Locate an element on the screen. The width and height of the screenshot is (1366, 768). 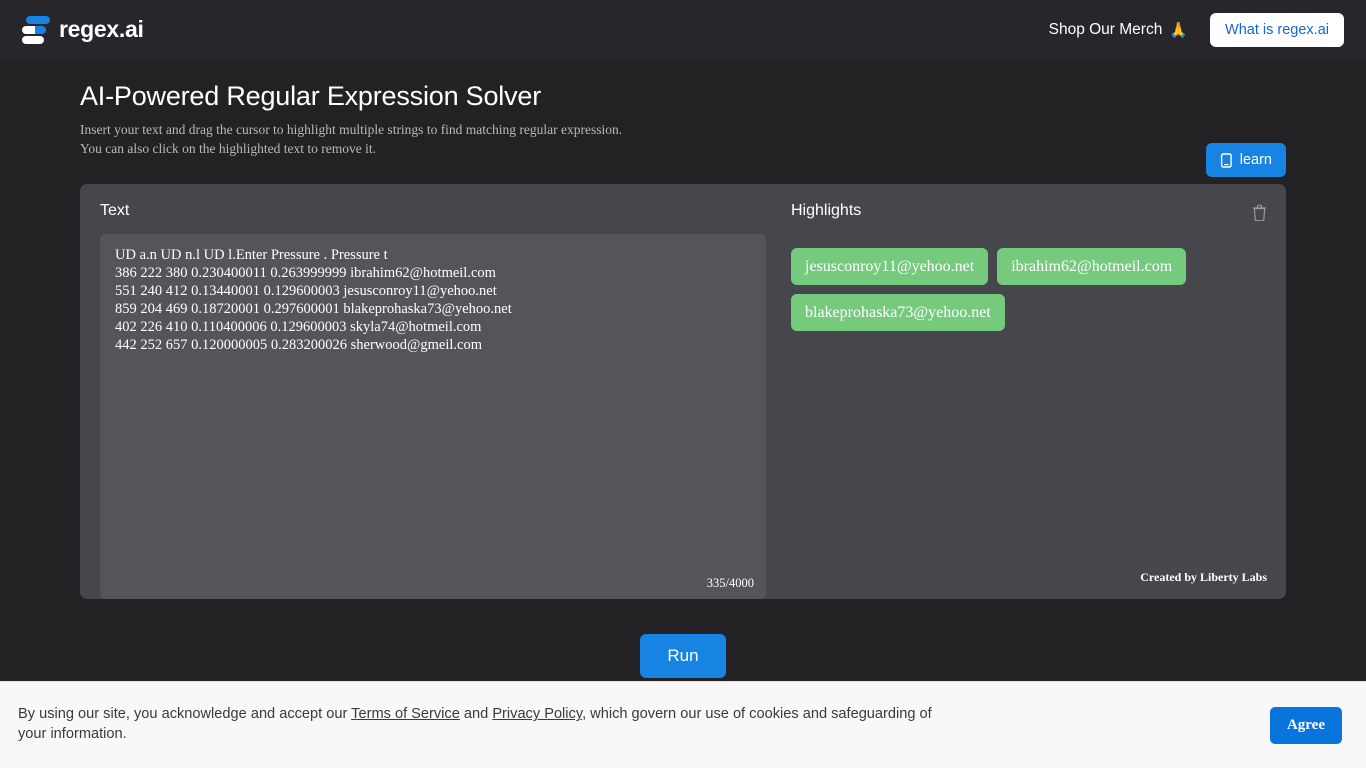
character-counter: 335/4000 is located at coordinates (730, 583).